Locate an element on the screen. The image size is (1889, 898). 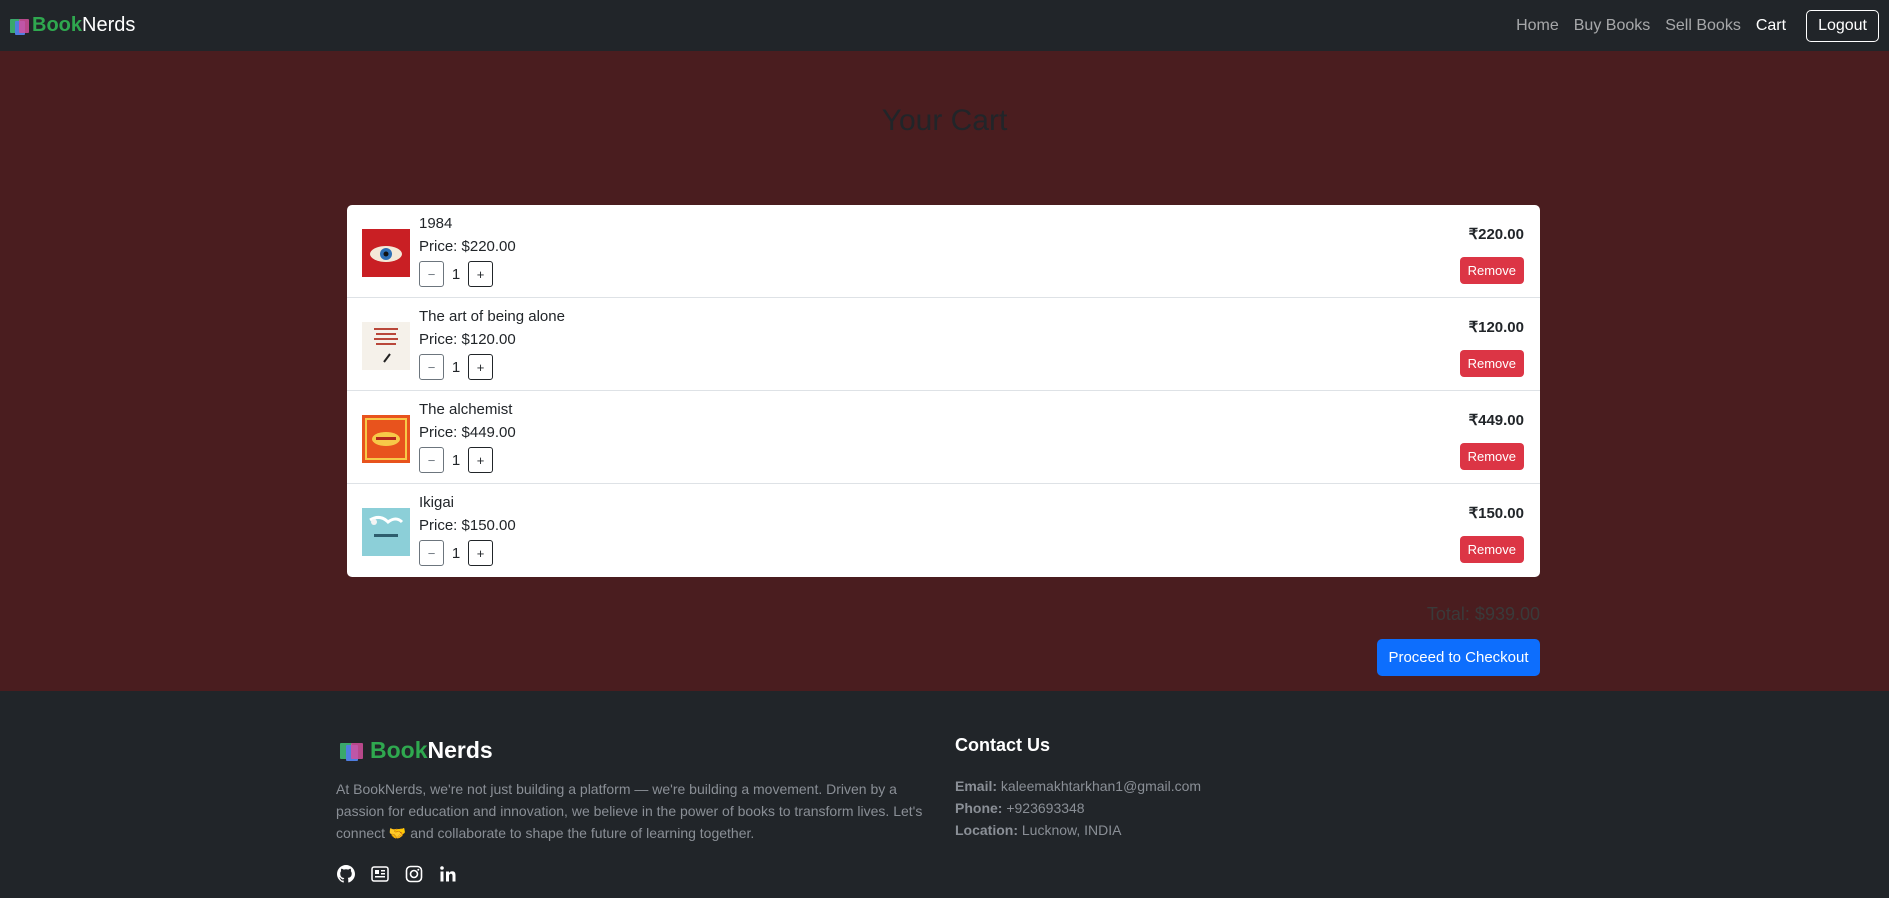
book-cover-art-of-being-alone is located at coordinates (386, 346).